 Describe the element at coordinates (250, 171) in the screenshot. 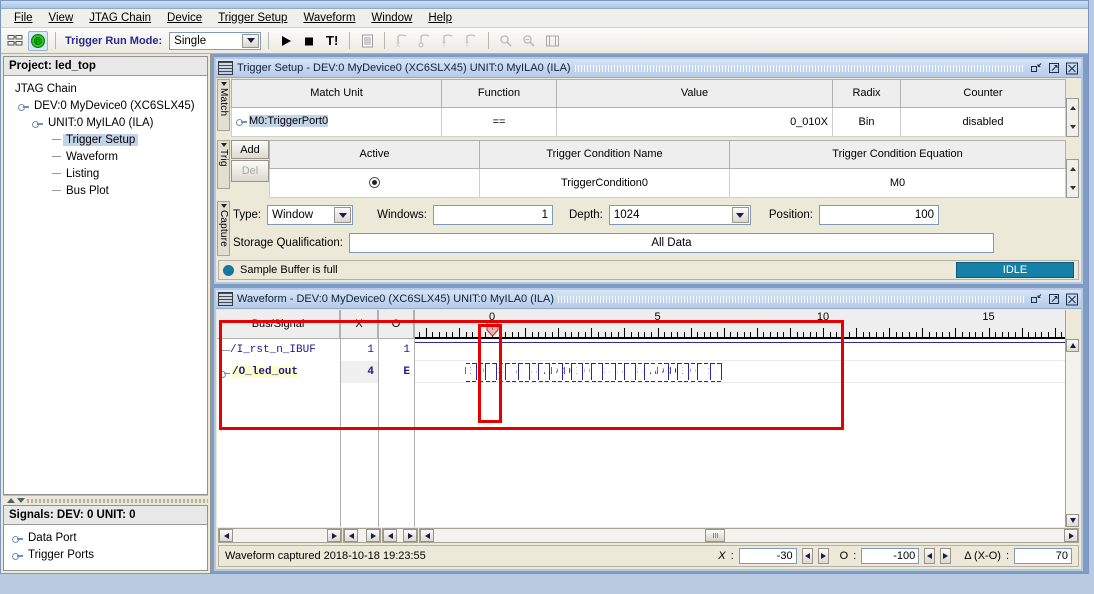

I see `del-button: Del` at that location.